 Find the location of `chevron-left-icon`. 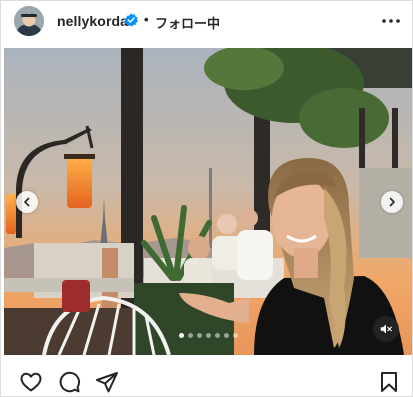

chevron-left-icon is located at coordinates (27, 202).